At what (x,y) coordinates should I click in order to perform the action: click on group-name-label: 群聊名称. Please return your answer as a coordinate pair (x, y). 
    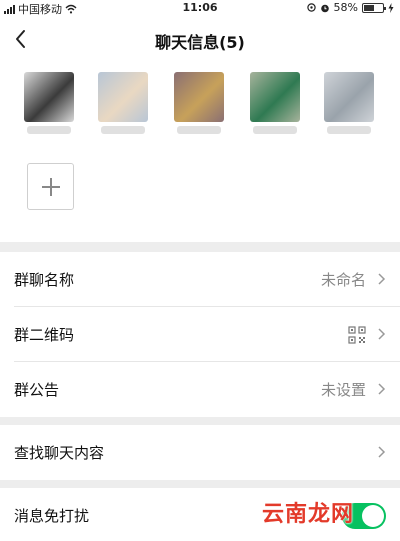
    Looking at the image, I should click on (44, 280).